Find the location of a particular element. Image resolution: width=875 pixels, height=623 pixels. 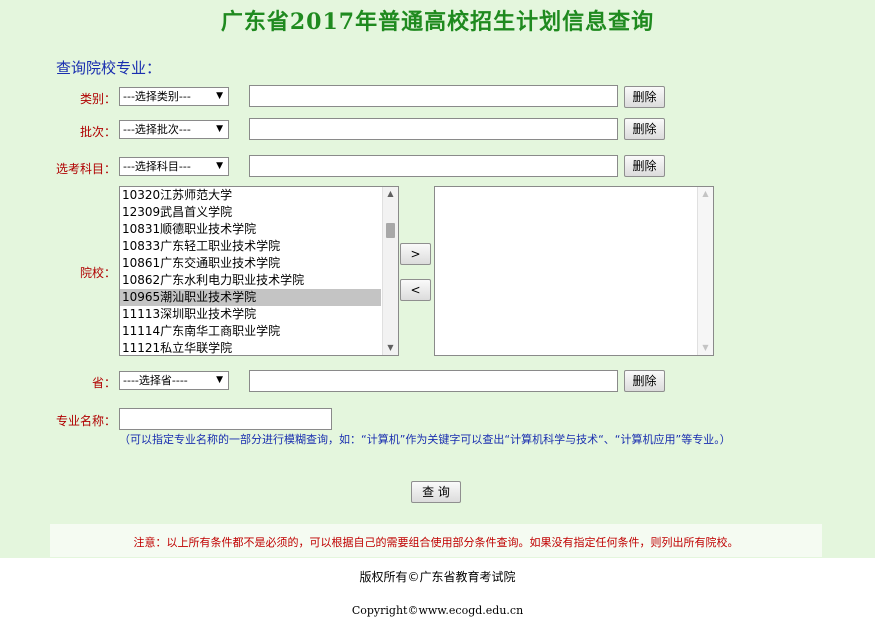

batch-delete-button: 删除 is located at coordinates (644, 129).